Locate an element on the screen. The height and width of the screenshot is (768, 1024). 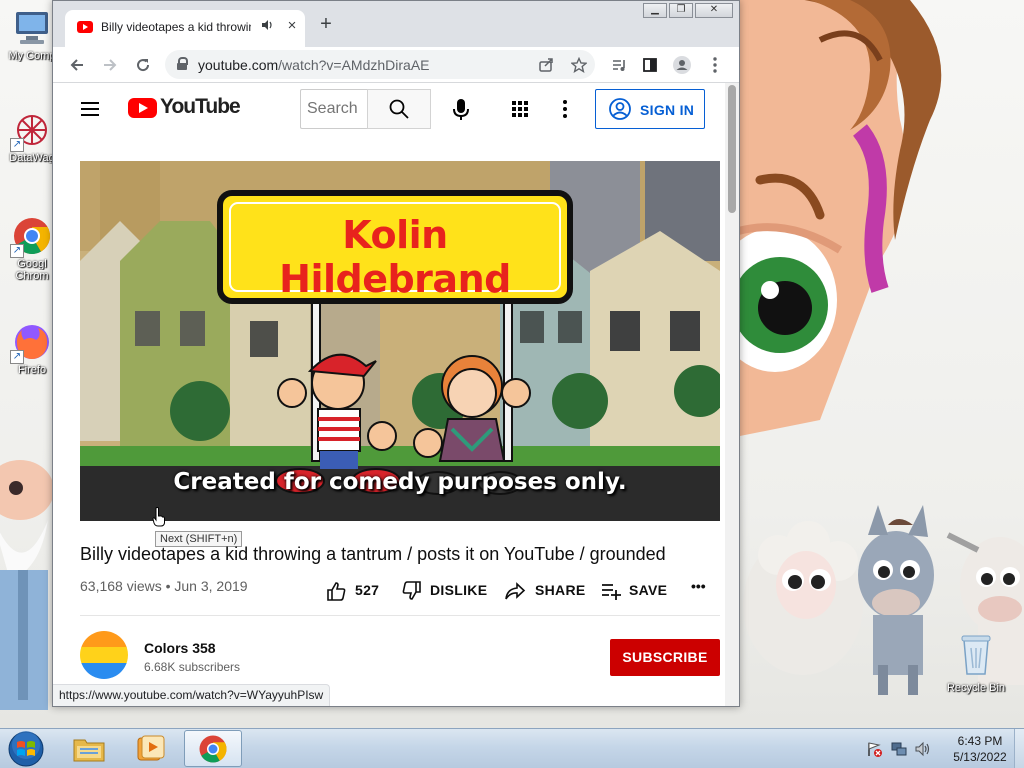
profile-avatar-icon is located at coordinates (682, 65).